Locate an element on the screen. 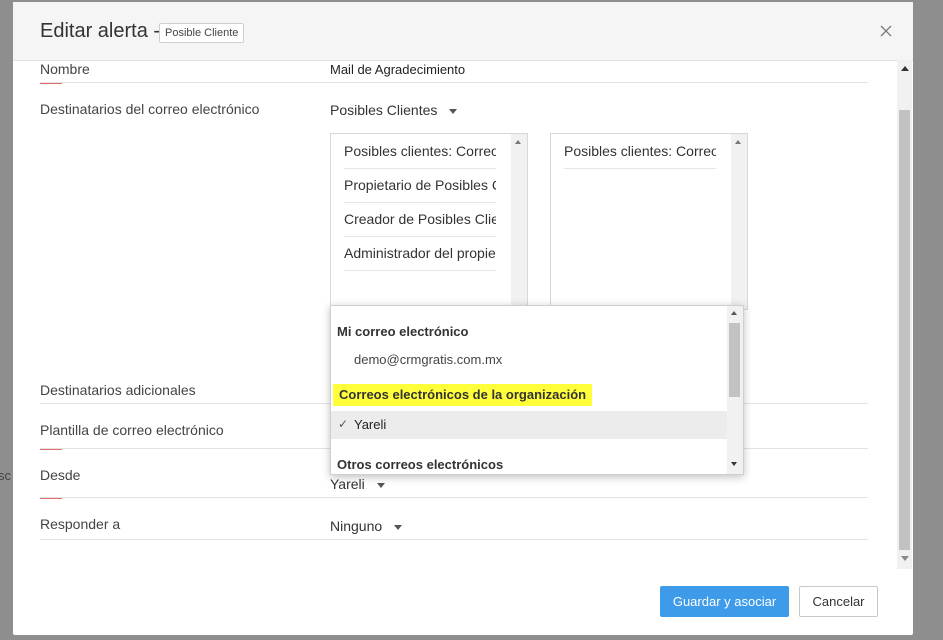 This screenshot has height=640, width=943. cancel-button: Cancelar is located at coordinates (838, 601).